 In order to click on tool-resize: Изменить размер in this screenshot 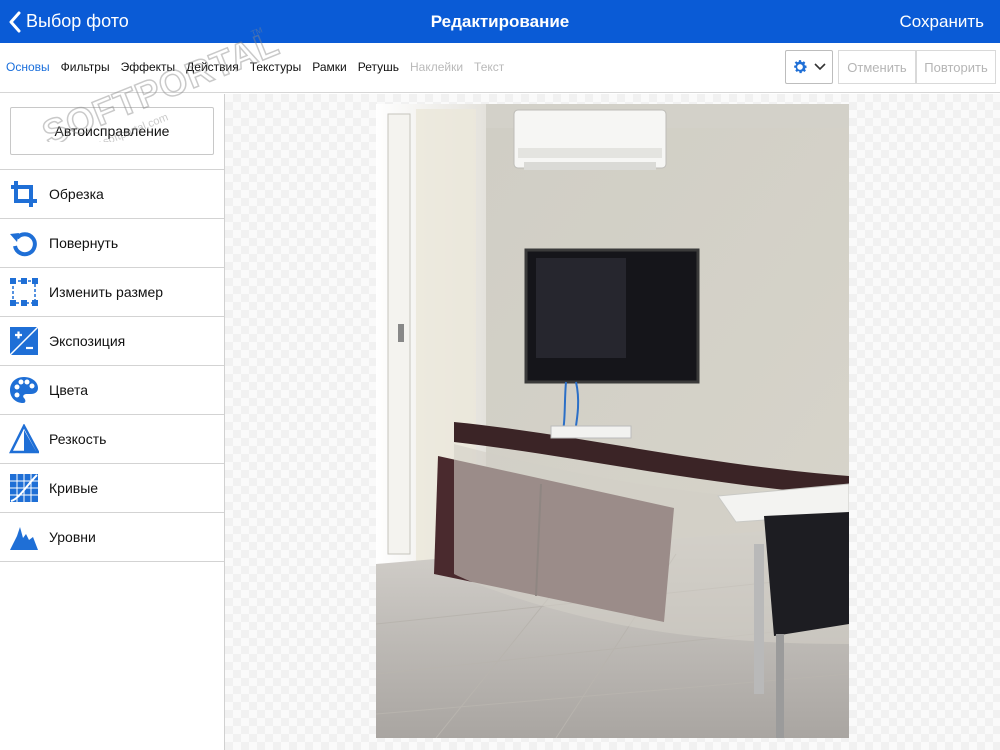, I will do `click(112, 292)`.